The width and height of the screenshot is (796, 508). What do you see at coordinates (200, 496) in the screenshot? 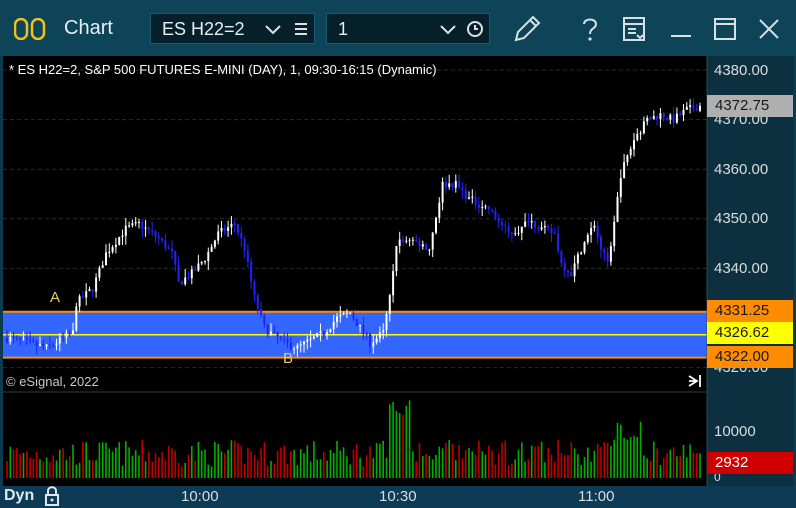
I see `time-tick: 10:00` at bounding box center [200, 496].